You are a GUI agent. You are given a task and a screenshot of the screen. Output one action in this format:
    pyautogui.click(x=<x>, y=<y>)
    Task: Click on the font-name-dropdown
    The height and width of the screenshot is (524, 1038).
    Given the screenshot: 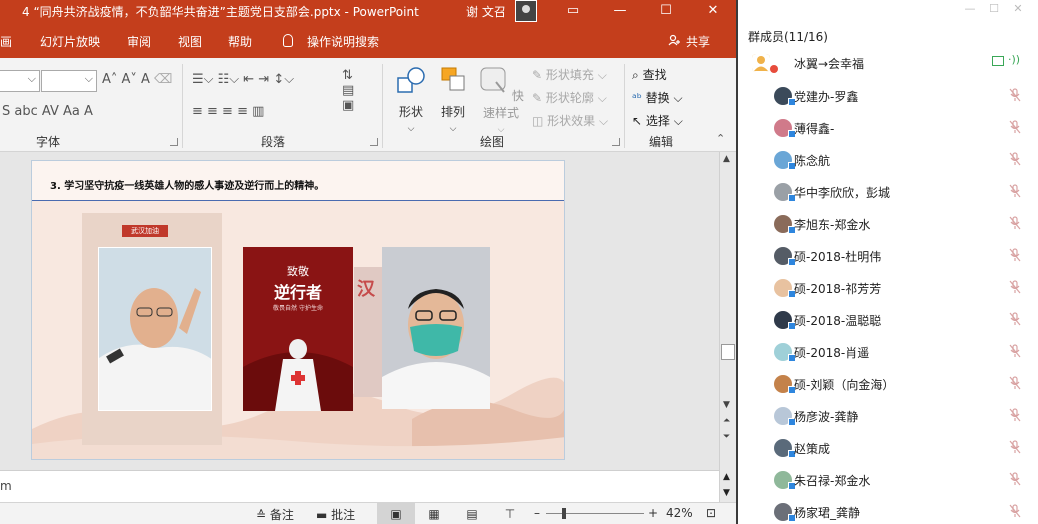 What is the action you would take?
    pyautogui.click(x=20, y=81)
    